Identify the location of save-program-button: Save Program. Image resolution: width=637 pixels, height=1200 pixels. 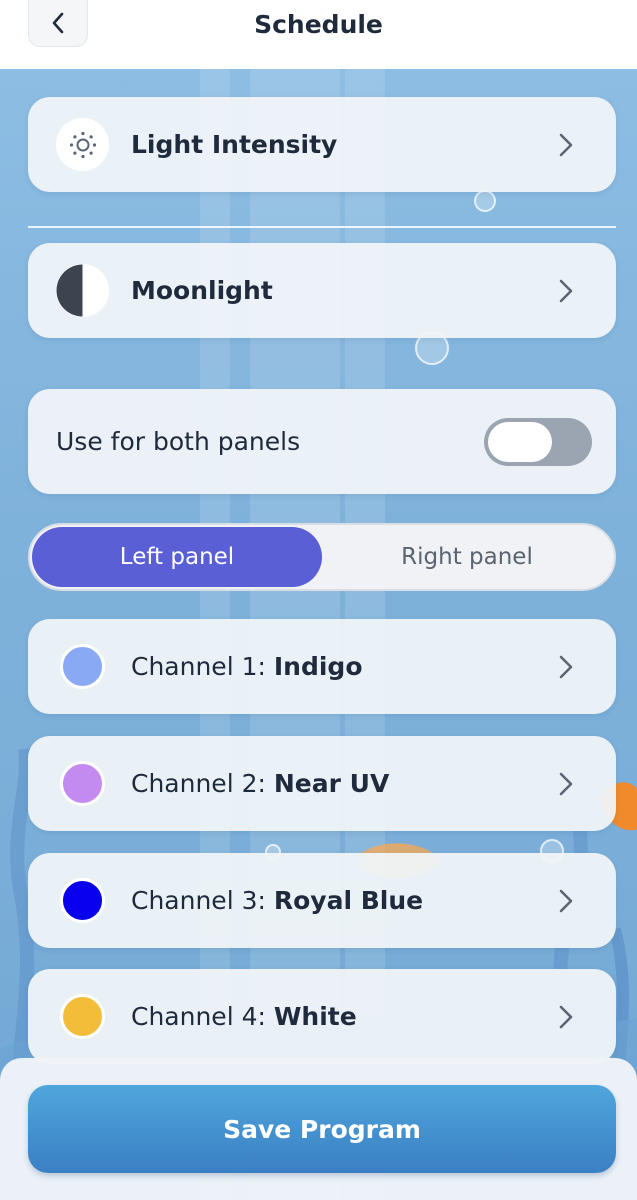
(322, 1129).